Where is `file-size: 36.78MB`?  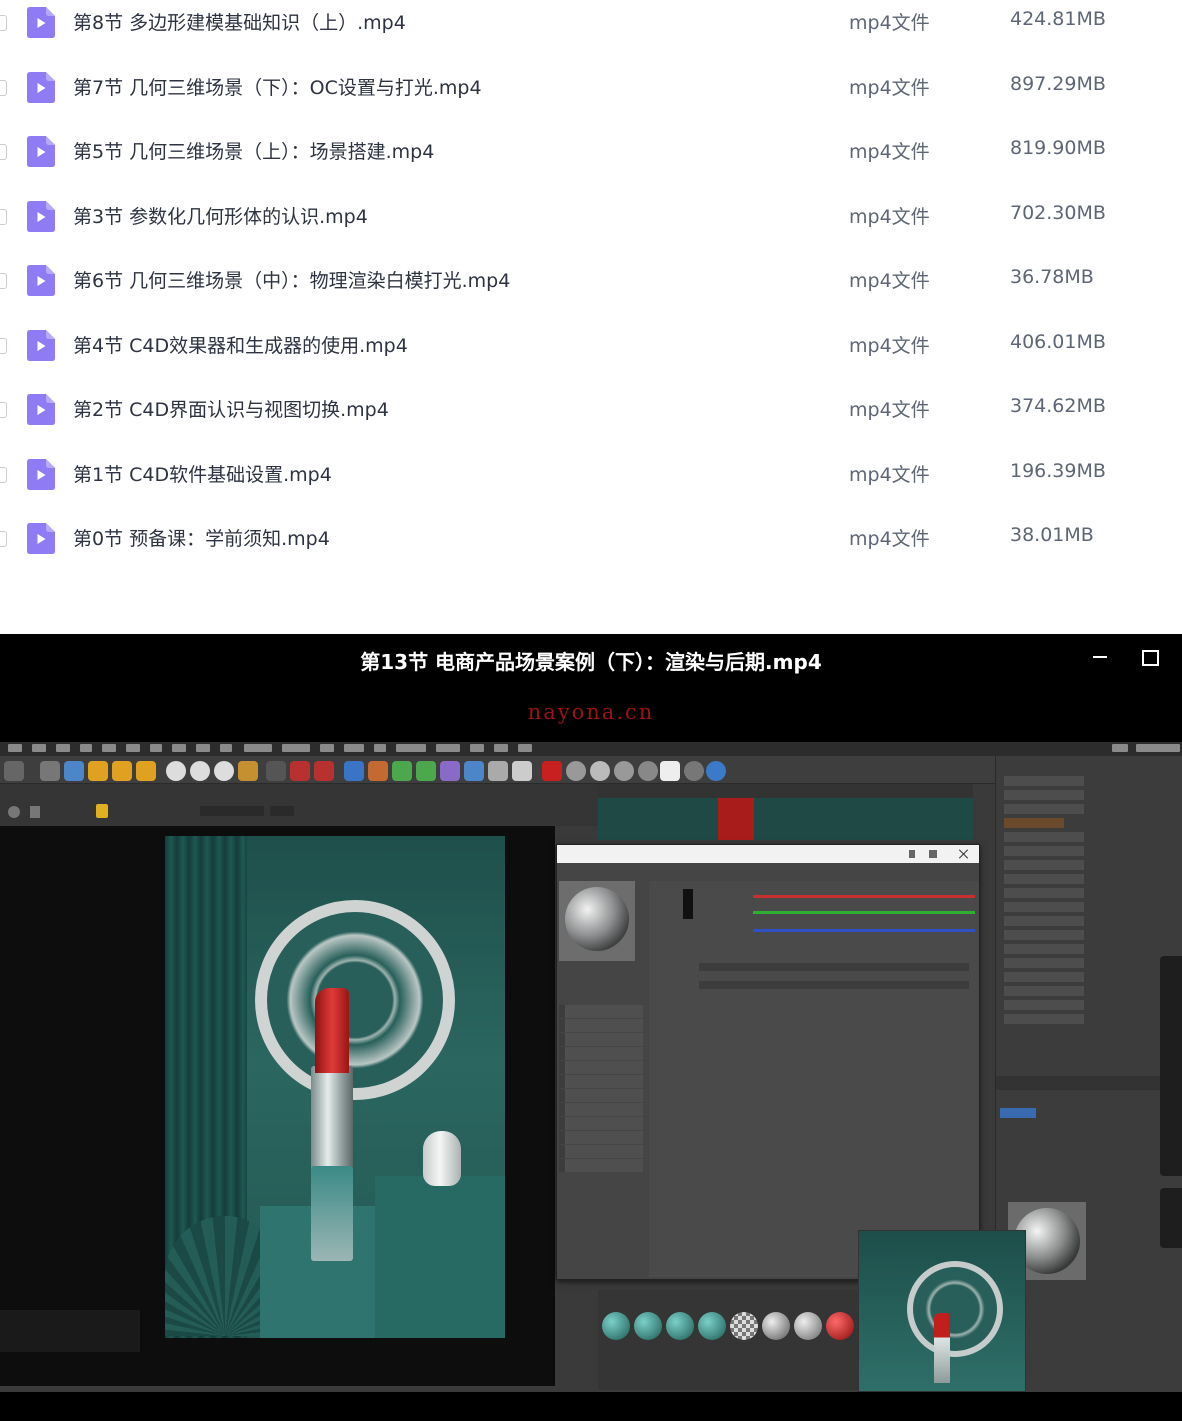 file-size: 36.78MB is located at coordinates (1052, 277).